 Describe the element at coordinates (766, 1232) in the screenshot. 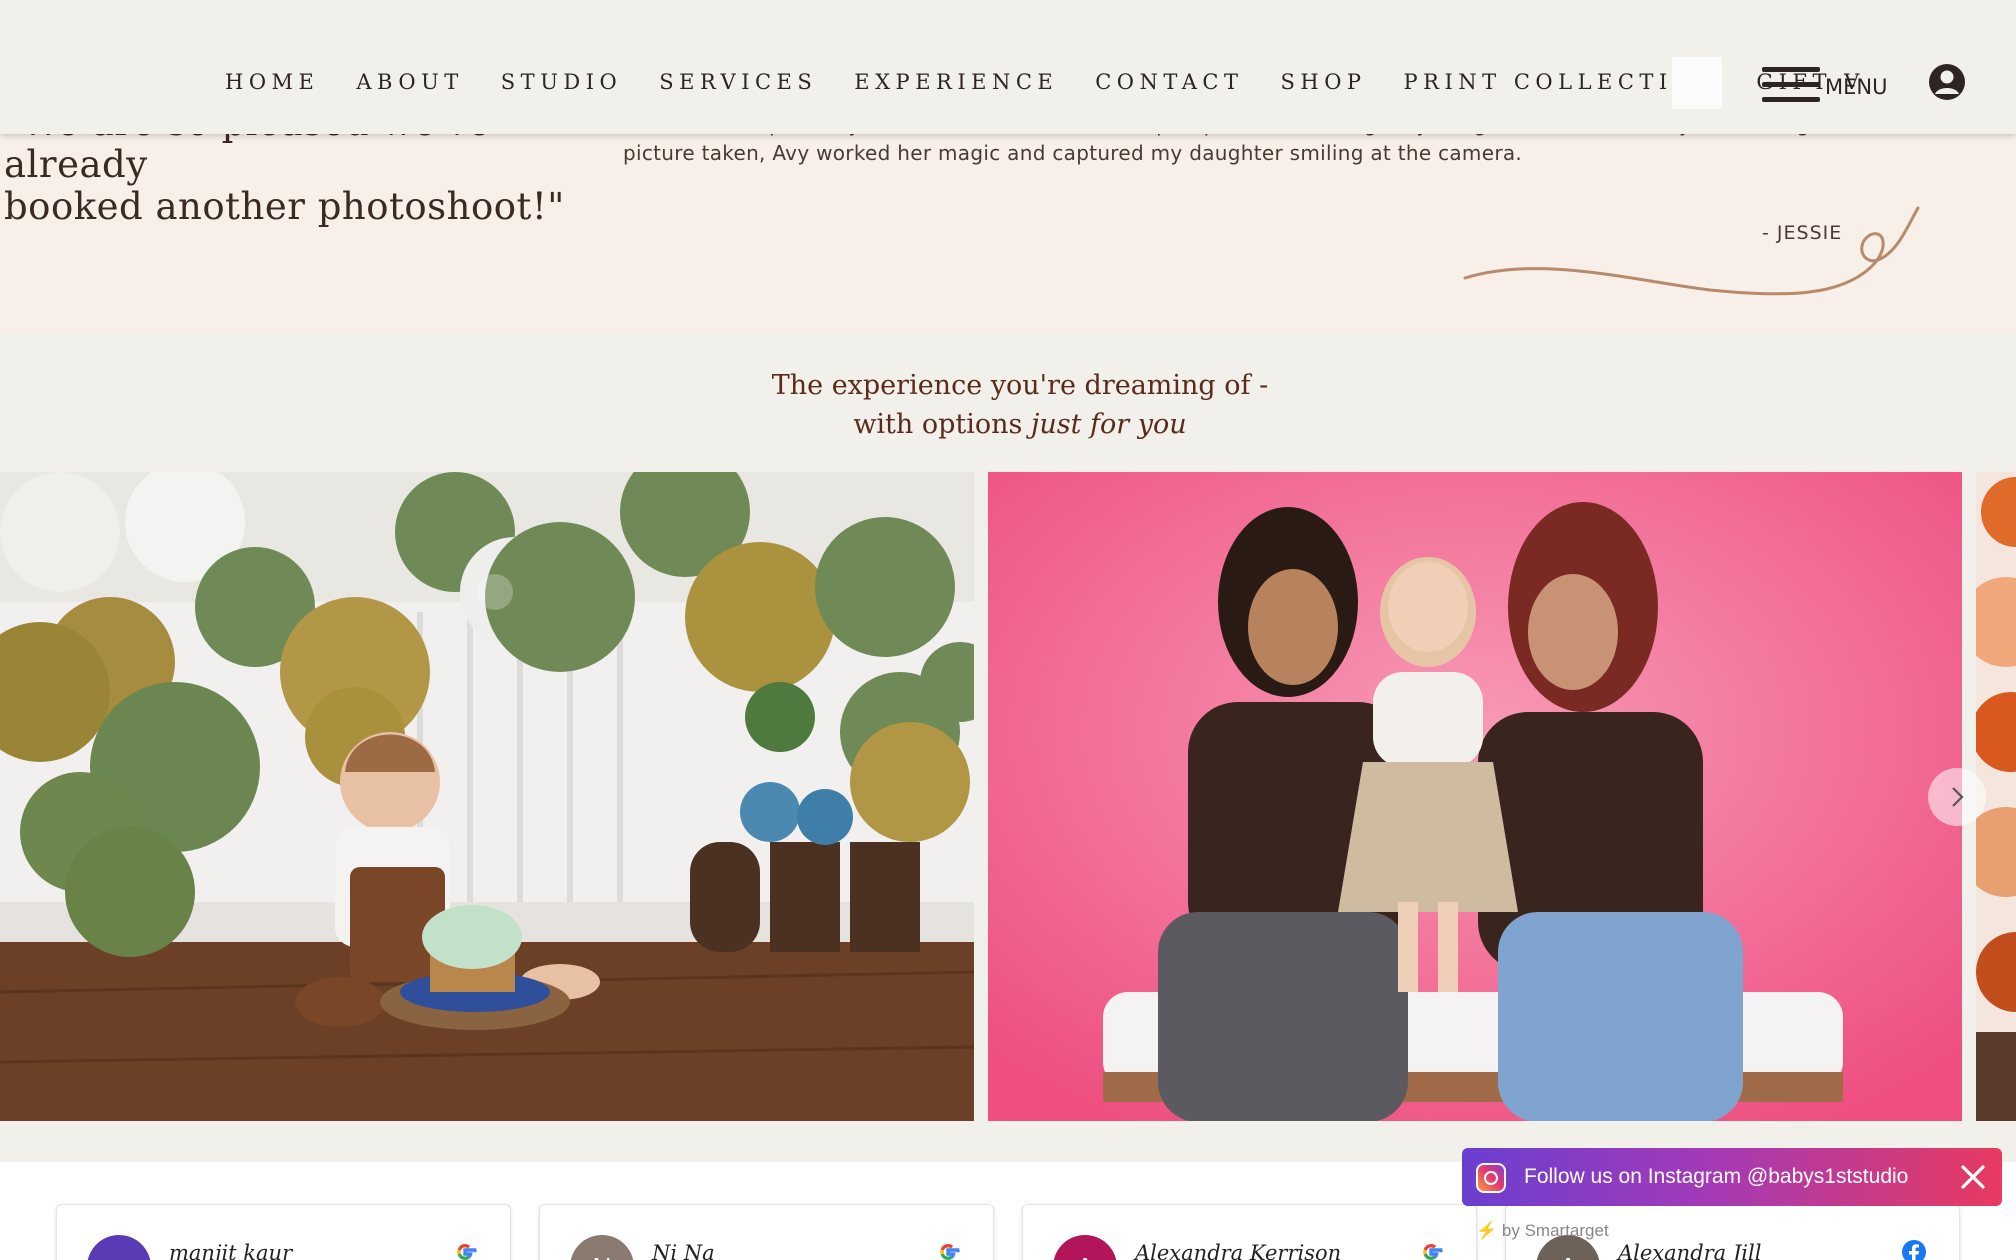

I see `review-card: N Ni Na` at that location.